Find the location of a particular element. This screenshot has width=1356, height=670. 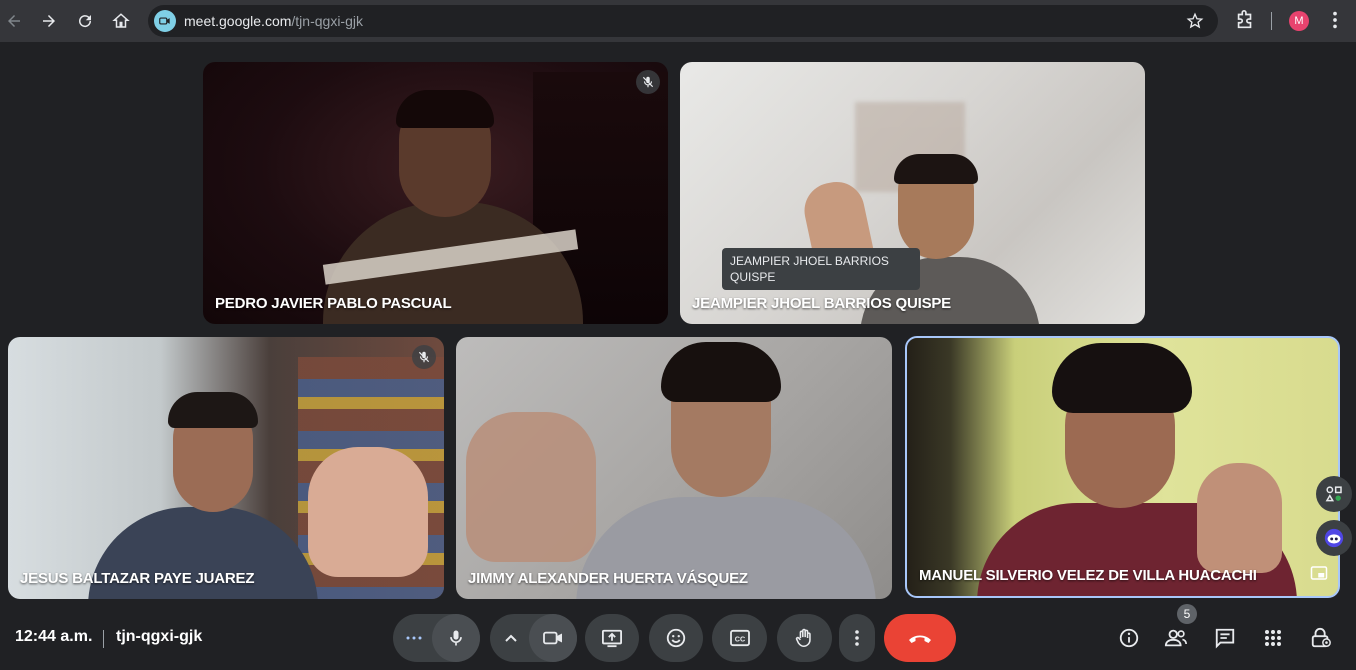

hang-up-icon is located at coordinates (920, 639).